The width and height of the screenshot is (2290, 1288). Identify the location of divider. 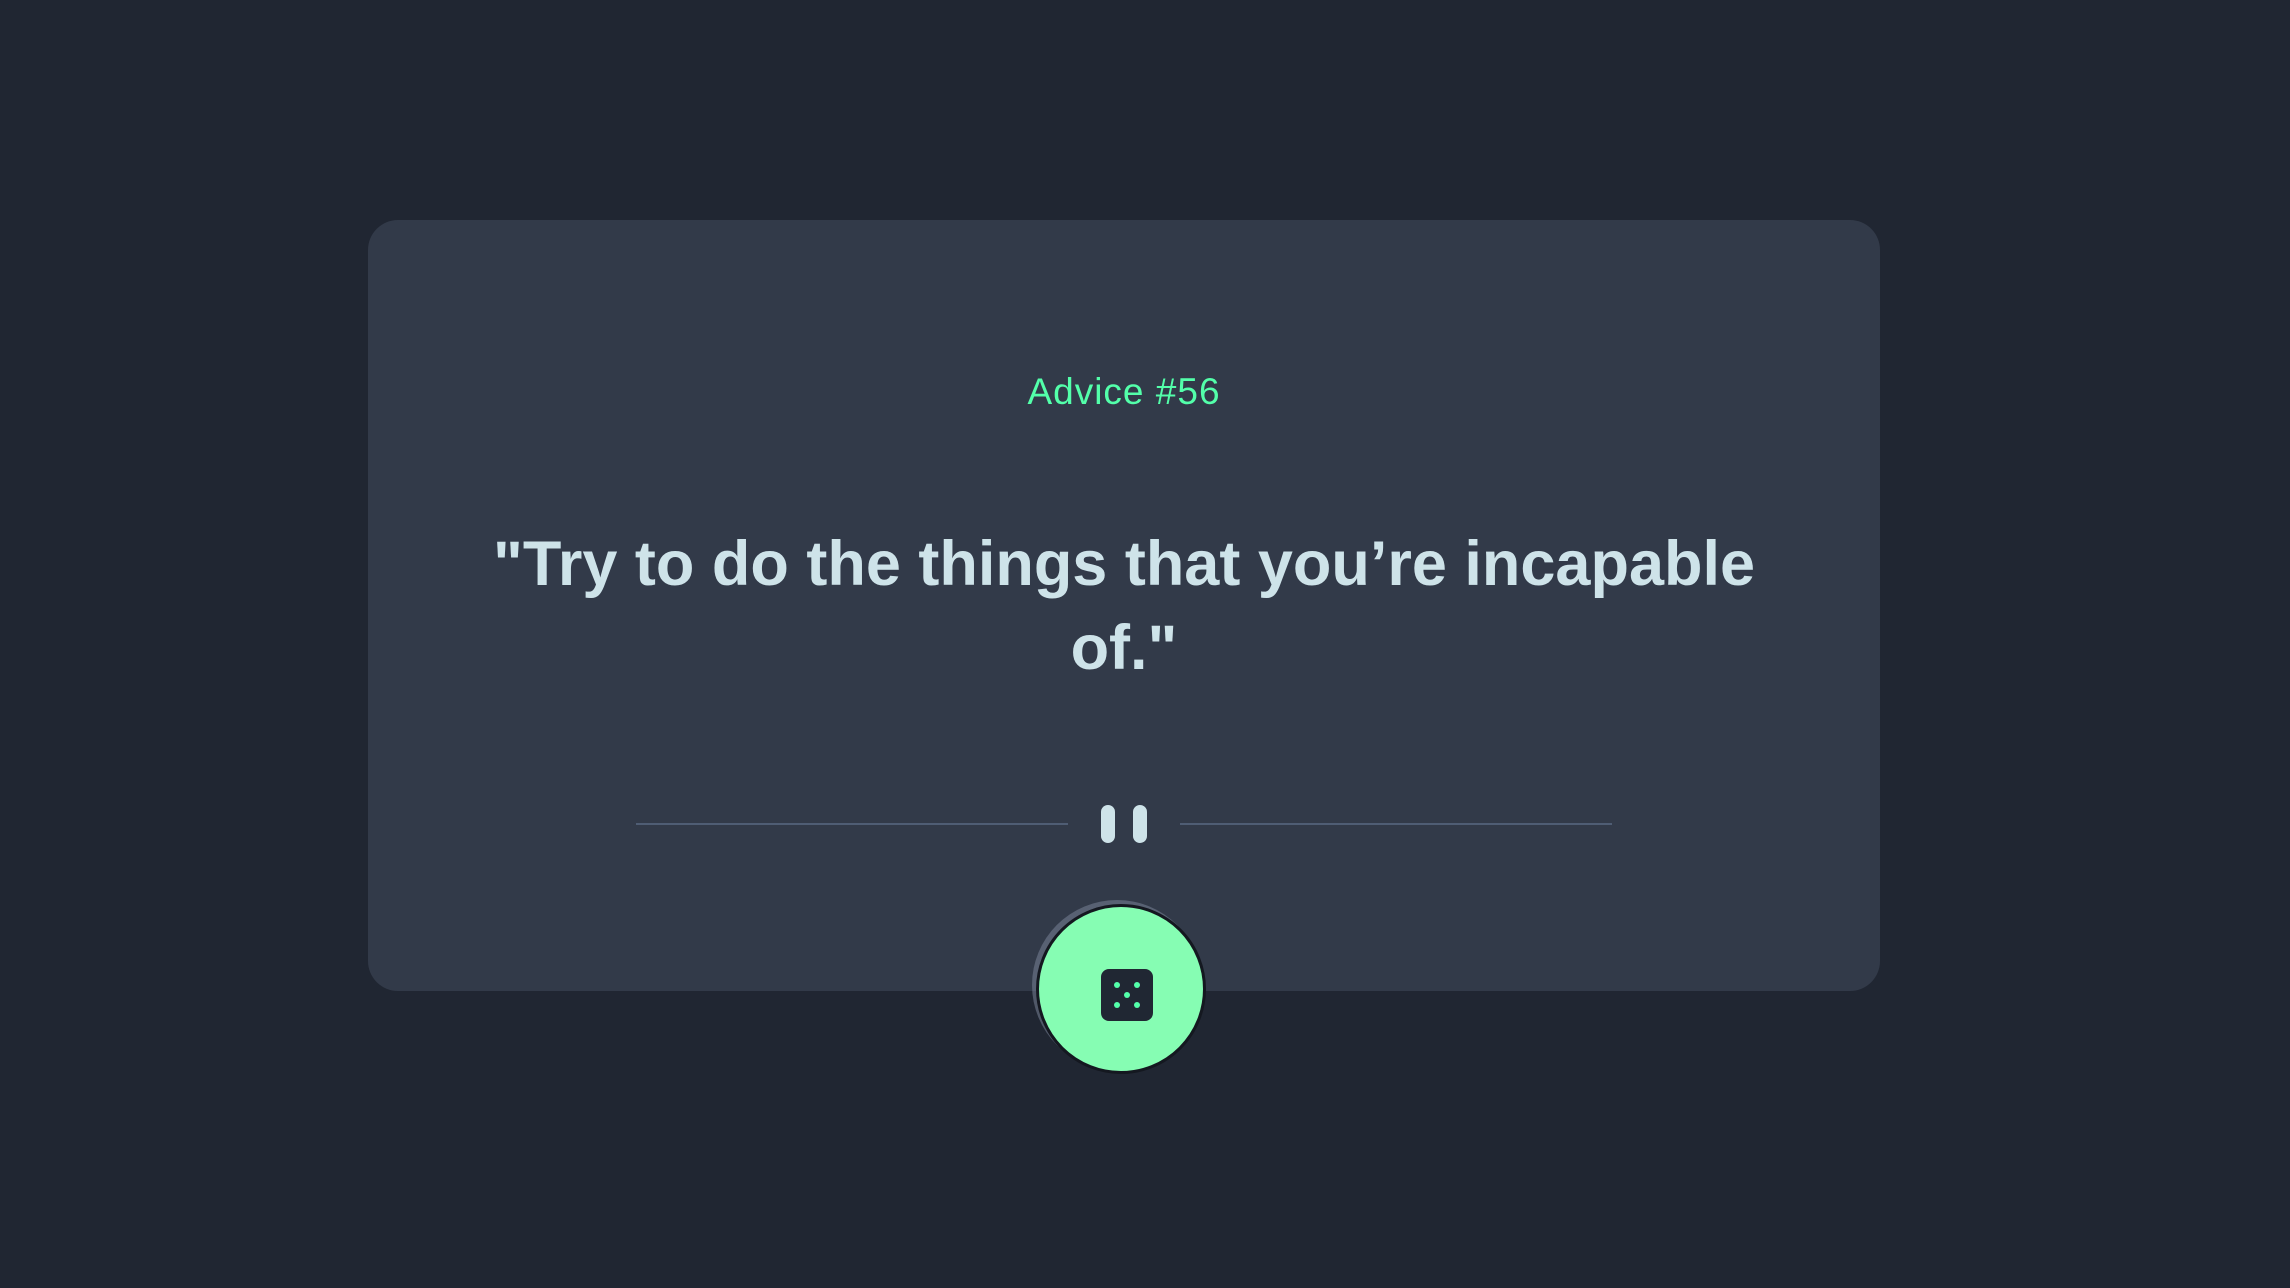
(1124, 824).